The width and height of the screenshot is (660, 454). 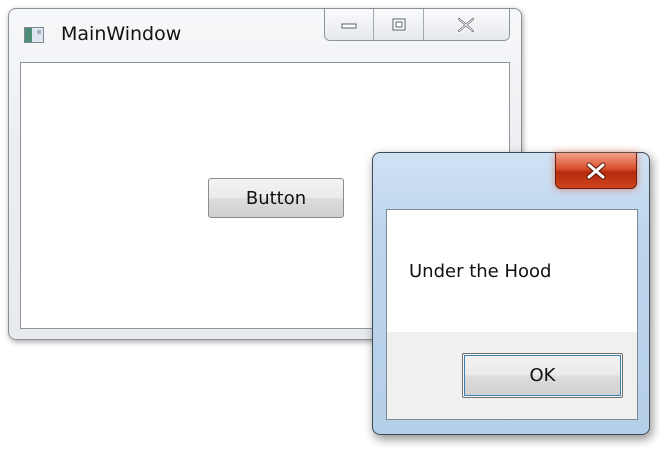 What do you see at coordinates (480, 271) in the screenshot?
I see `message-text: Under the Hood` at bounding box center [480, 271].